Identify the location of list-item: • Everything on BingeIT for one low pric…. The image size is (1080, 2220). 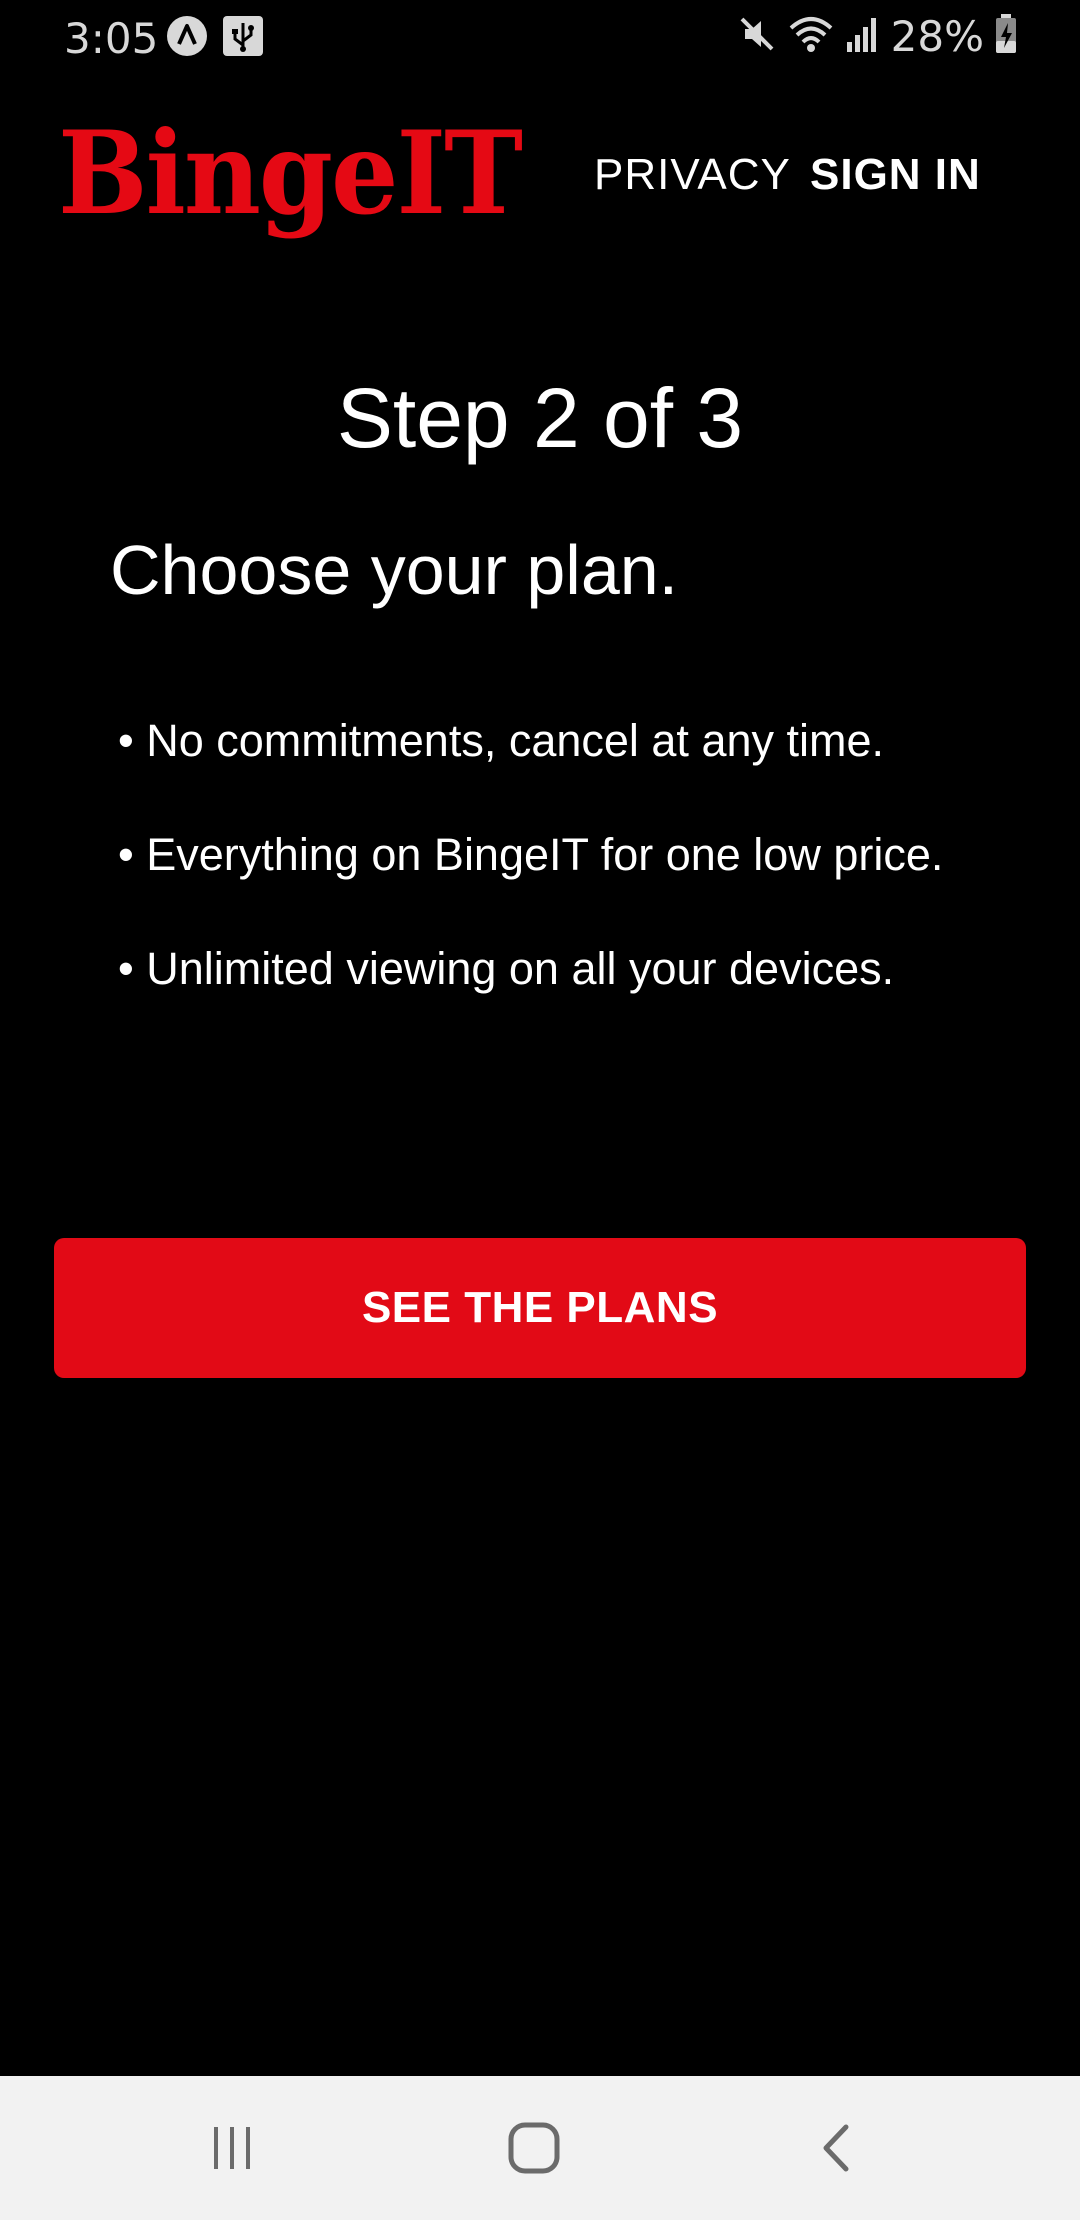
(531, 854).